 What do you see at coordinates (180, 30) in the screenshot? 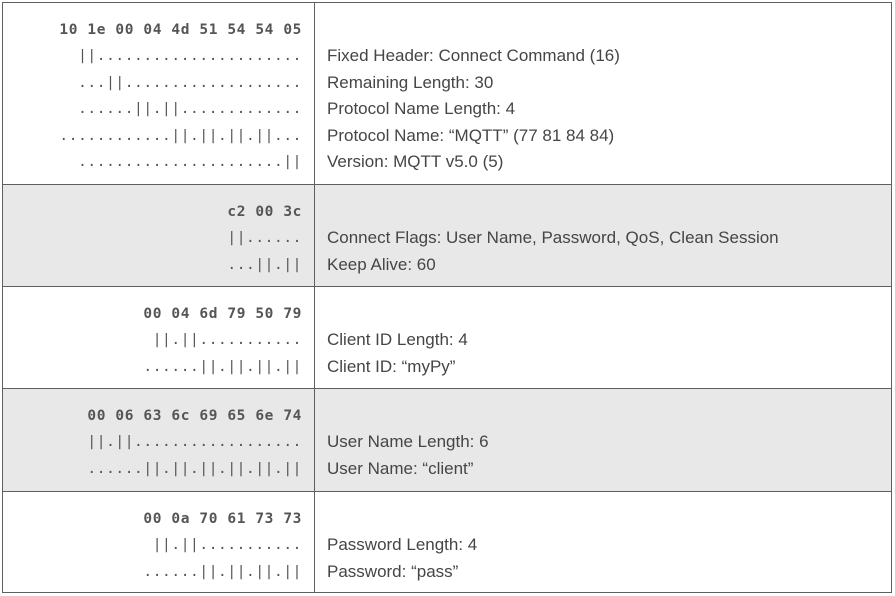
I see `hex-bytes: 10 1e 00 04 4d 51 54 54 05` at bounding box center [180, 30].